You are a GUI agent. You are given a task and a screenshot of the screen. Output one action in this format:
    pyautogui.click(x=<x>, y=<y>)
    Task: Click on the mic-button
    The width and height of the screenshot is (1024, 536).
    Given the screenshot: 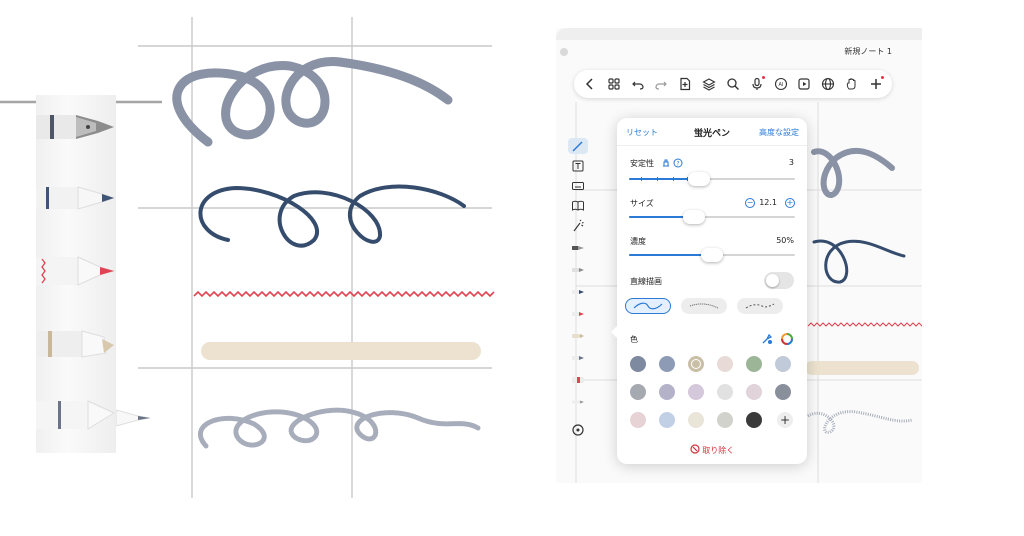 What is the action you would take?
    pyautogui.click(x=757, y=84)
    